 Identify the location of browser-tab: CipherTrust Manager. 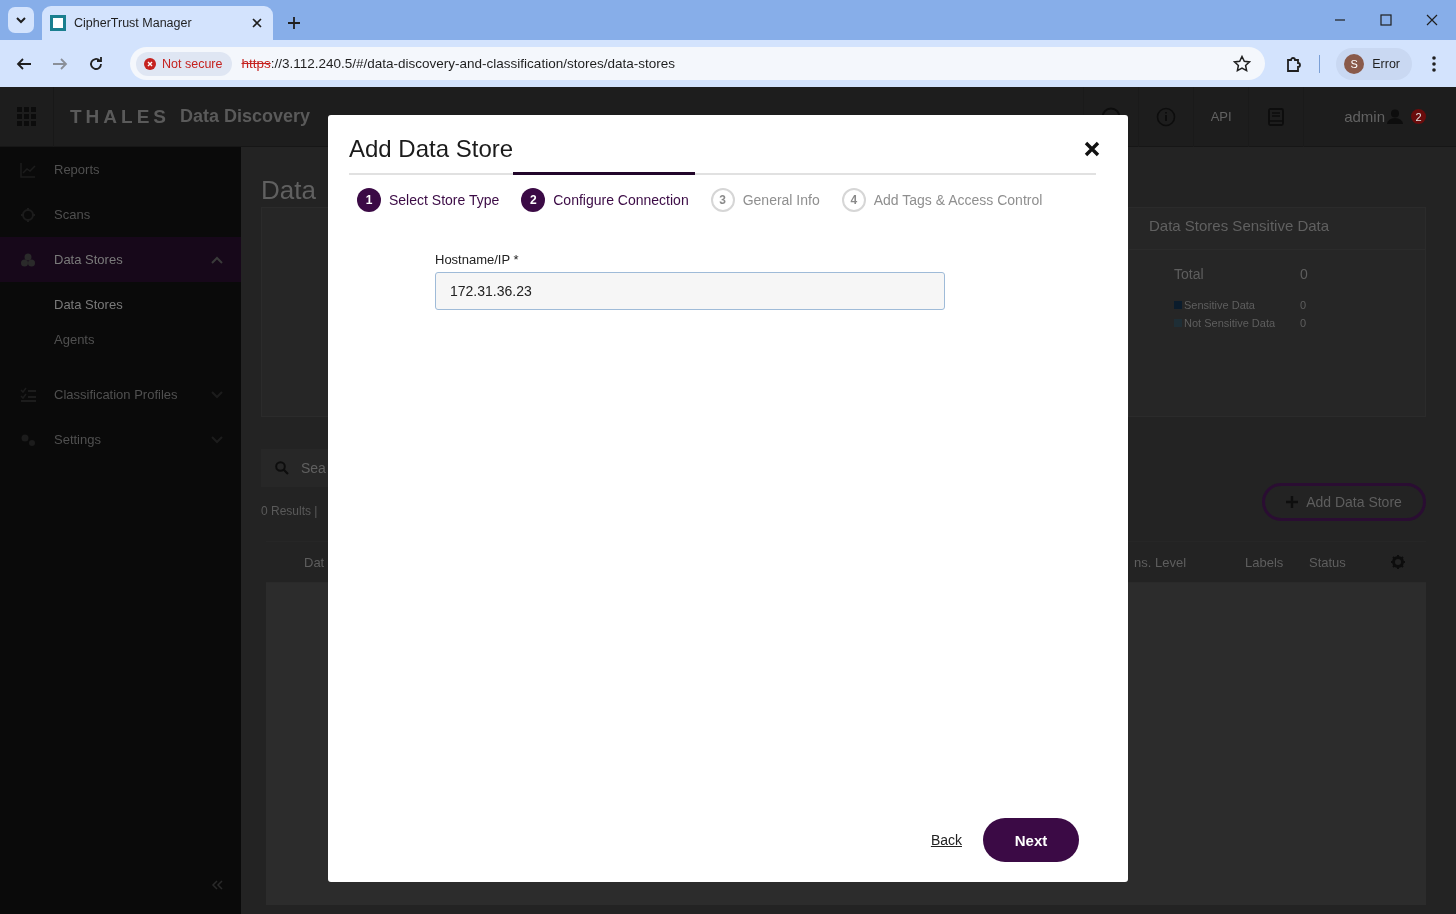
(157, 23).